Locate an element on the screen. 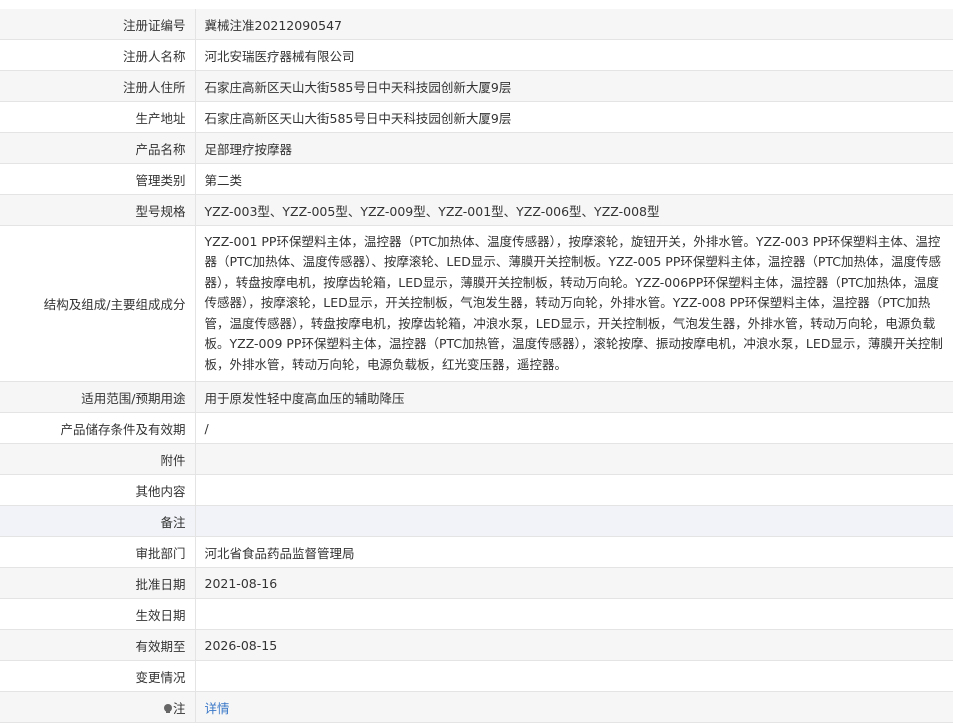 The height and width of the screenshot is (727, 953). details-link: 详情 is located at coordinates (217, 708).